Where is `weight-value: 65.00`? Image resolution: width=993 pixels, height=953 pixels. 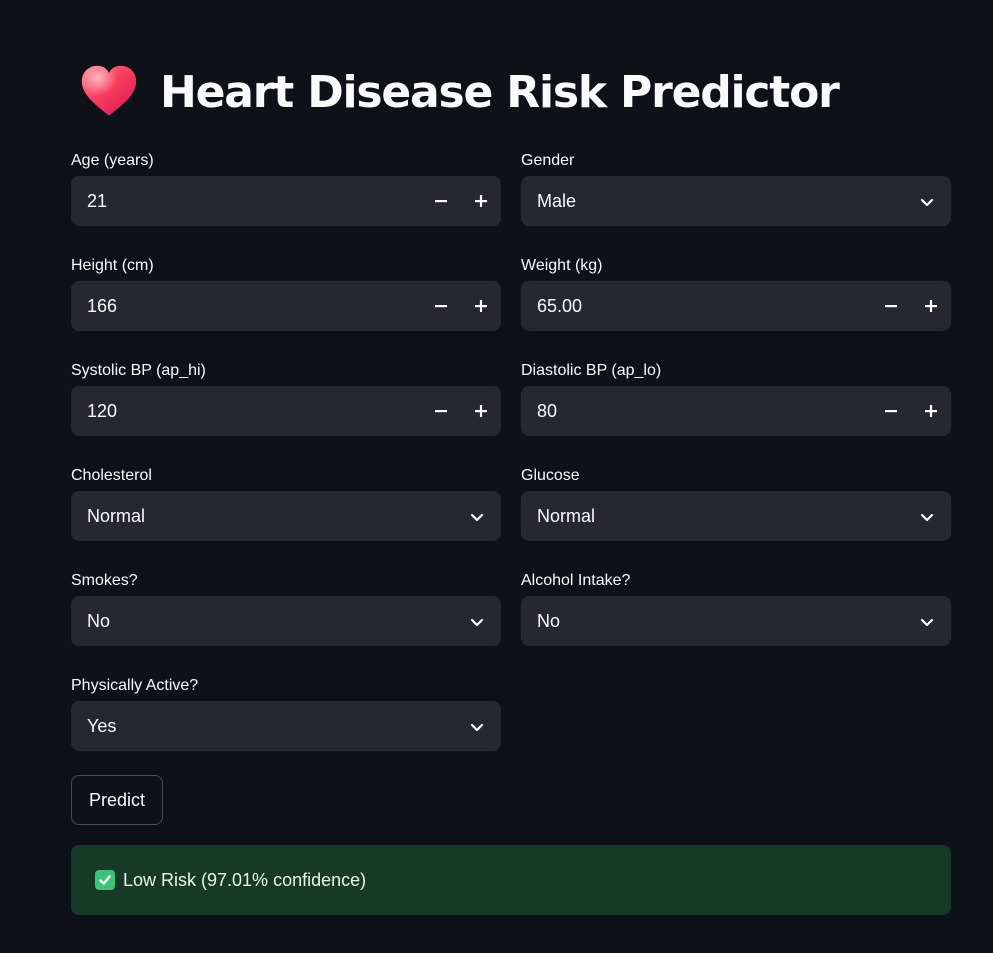 weight-value: 65.00 is located at coordinates (559, 306).